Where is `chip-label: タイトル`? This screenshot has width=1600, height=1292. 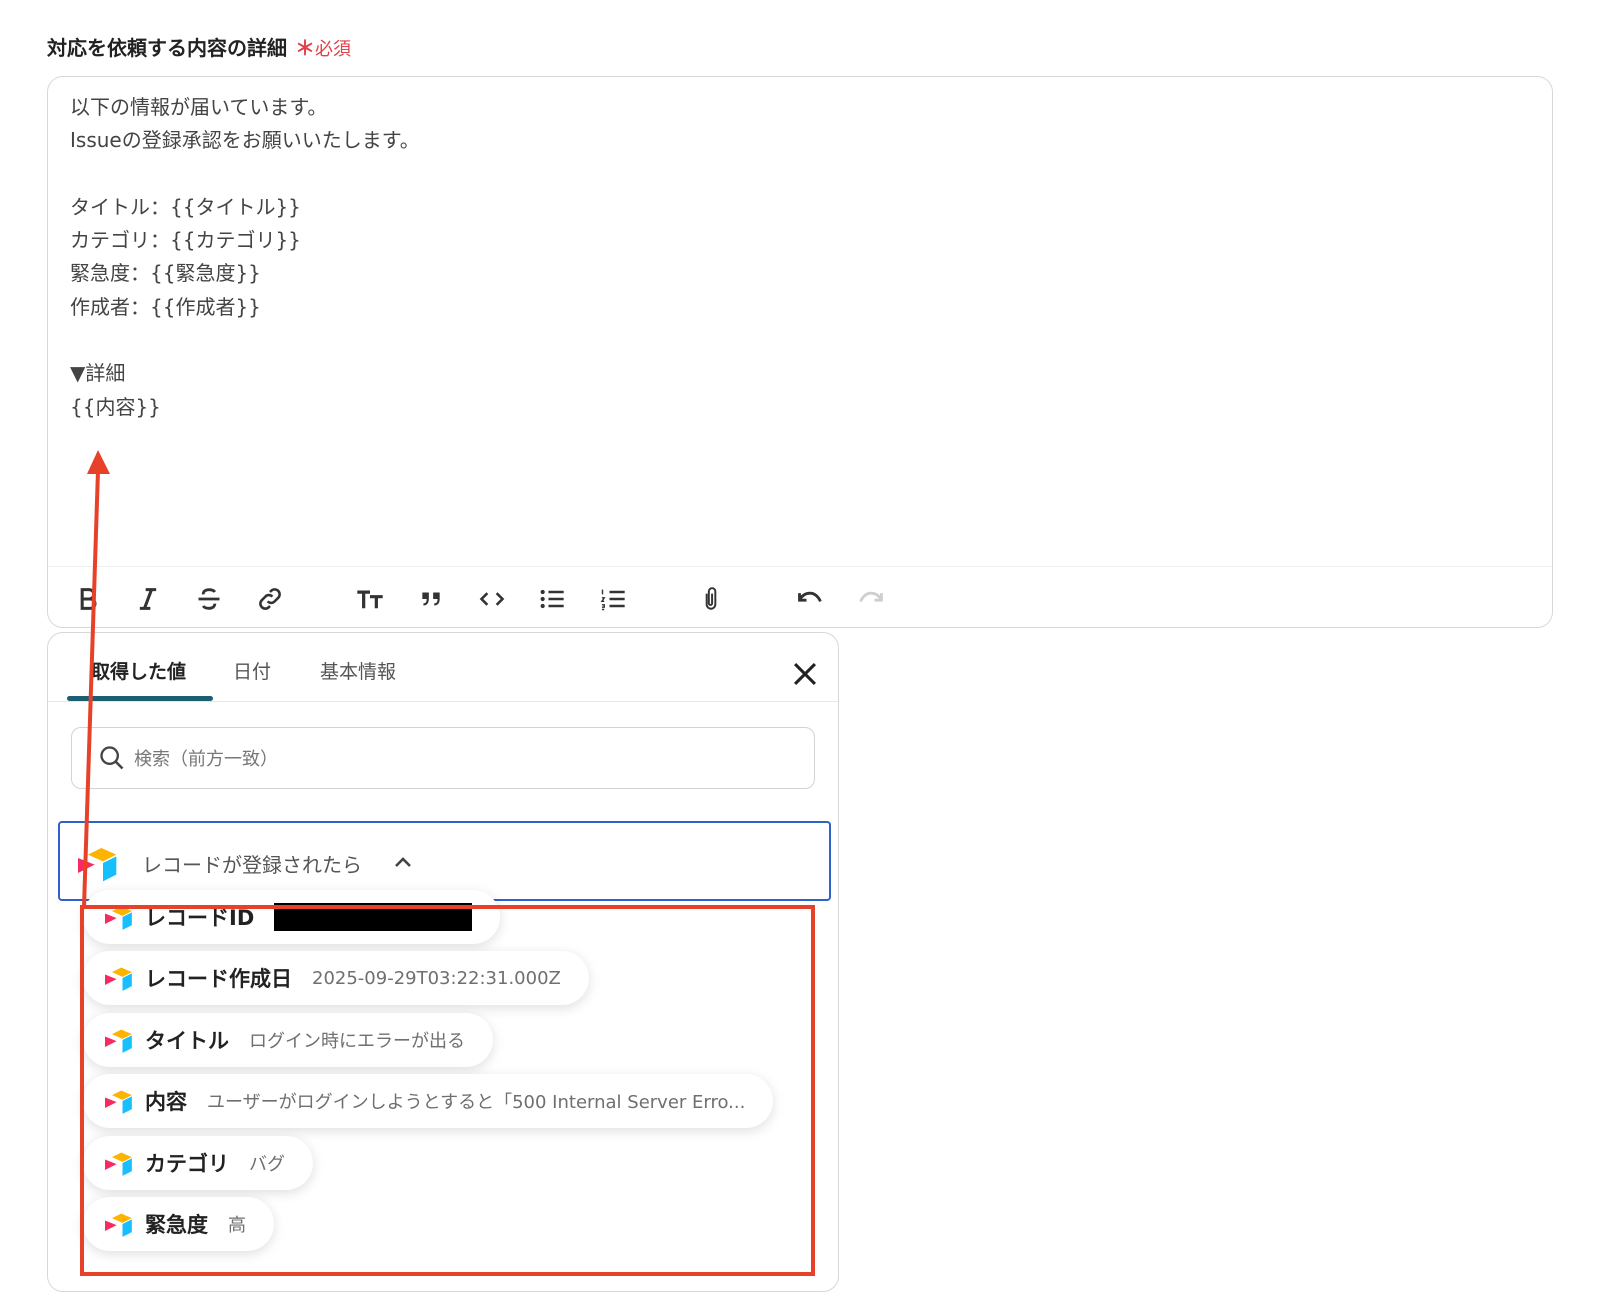
chip-label: タイトル is located at coordinates (187, 1041).